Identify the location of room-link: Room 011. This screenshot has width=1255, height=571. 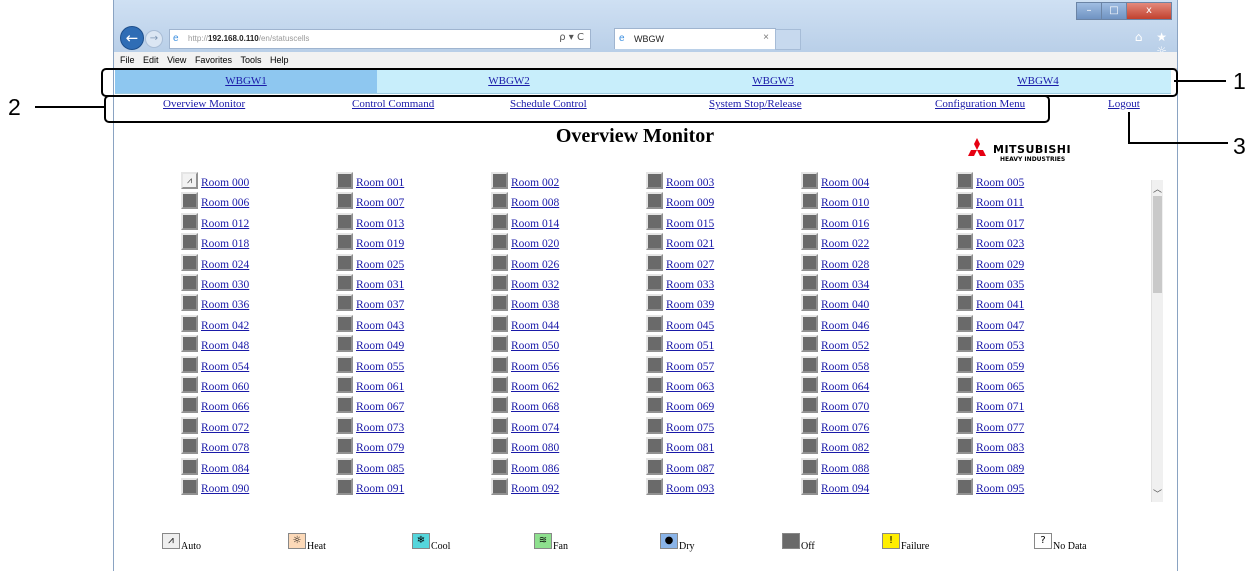
(1000, 203).